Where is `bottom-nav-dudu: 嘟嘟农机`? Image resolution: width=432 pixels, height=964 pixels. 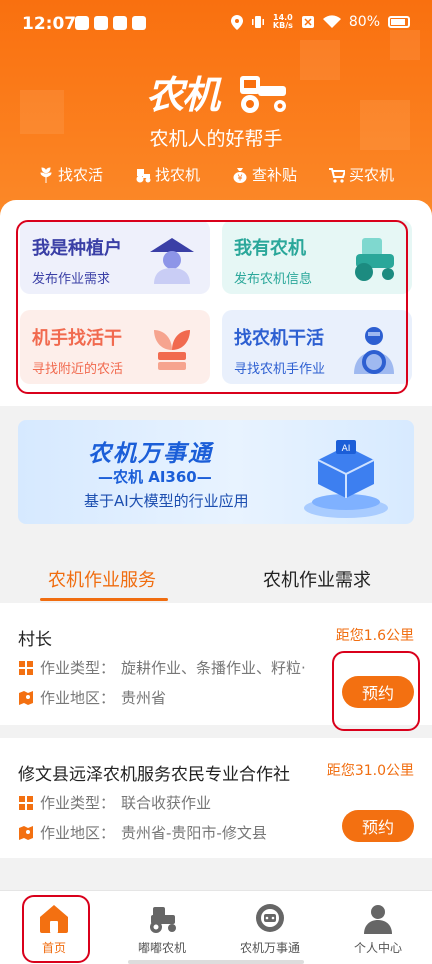
bottom-nav-dudu: 嘟嘟农机 is located at coordinates (162, 927).